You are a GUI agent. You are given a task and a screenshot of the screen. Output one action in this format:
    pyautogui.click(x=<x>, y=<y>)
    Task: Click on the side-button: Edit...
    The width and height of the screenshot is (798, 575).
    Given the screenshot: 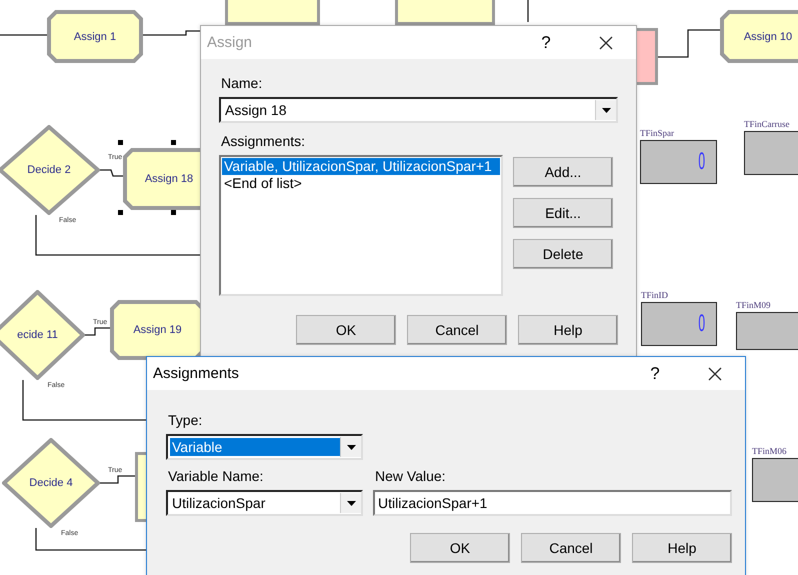 What is the action you would take?
    pyautogui.click(x=563, y=213)
    